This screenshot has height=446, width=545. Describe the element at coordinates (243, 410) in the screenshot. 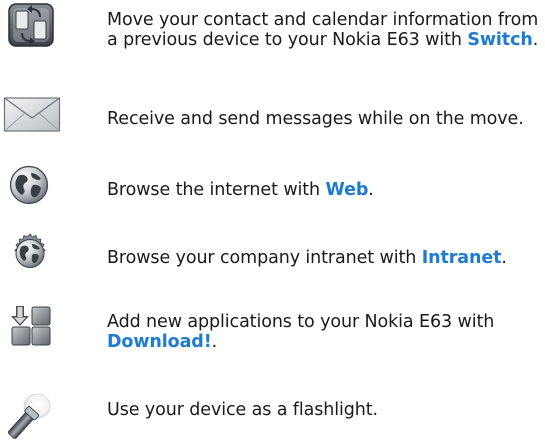

I see `feature-flashlight-description: Use your device as a flashlight.` at that location.